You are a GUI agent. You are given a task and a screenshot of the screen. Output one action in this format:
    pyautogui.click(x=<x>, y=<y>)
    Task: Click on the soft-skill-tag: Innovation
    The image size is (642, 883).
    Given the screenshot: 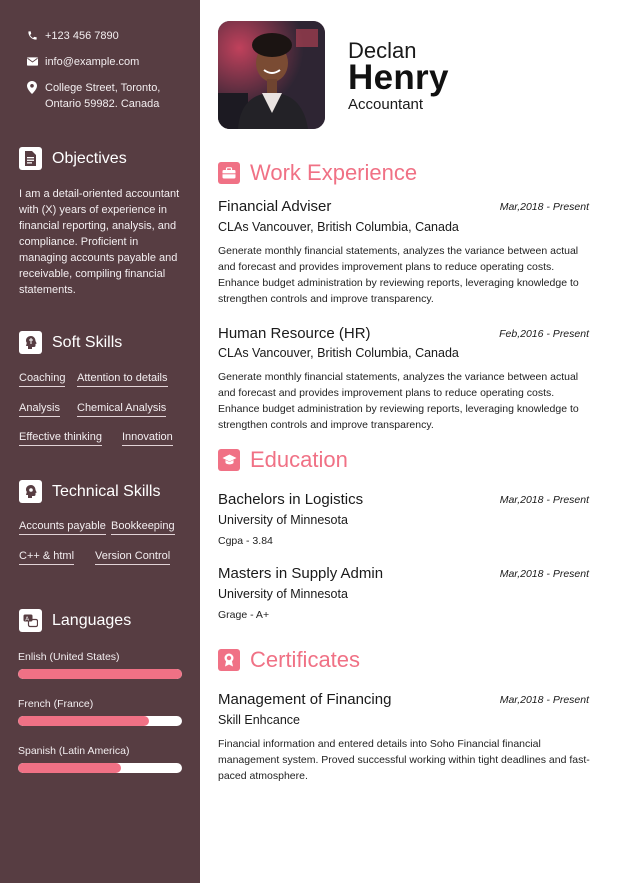 What is the action you would take?
    pyautogui.click(x=147, y=438)
    